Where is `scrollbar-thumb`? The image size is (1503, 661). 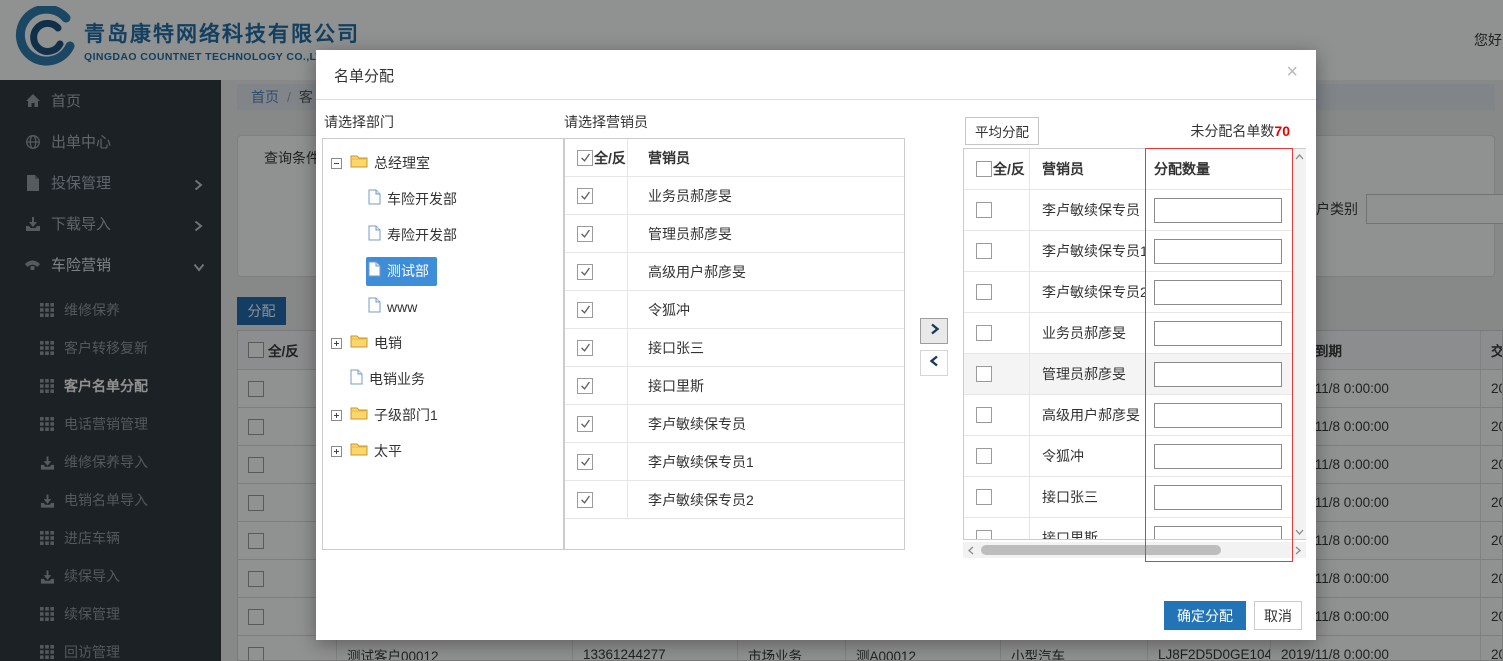
scrollbar-thumb is located at coordinates (1101, 550).